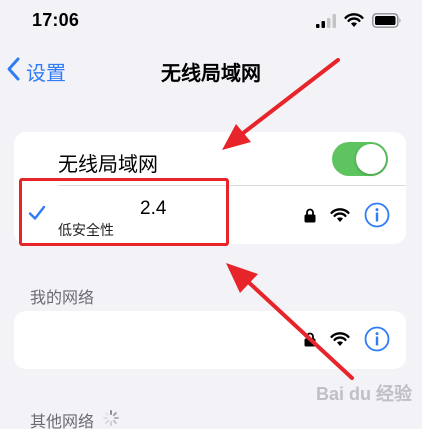 The image size is (422, 429). I want to click on annotation-arrow-lower, so click(290, 321).